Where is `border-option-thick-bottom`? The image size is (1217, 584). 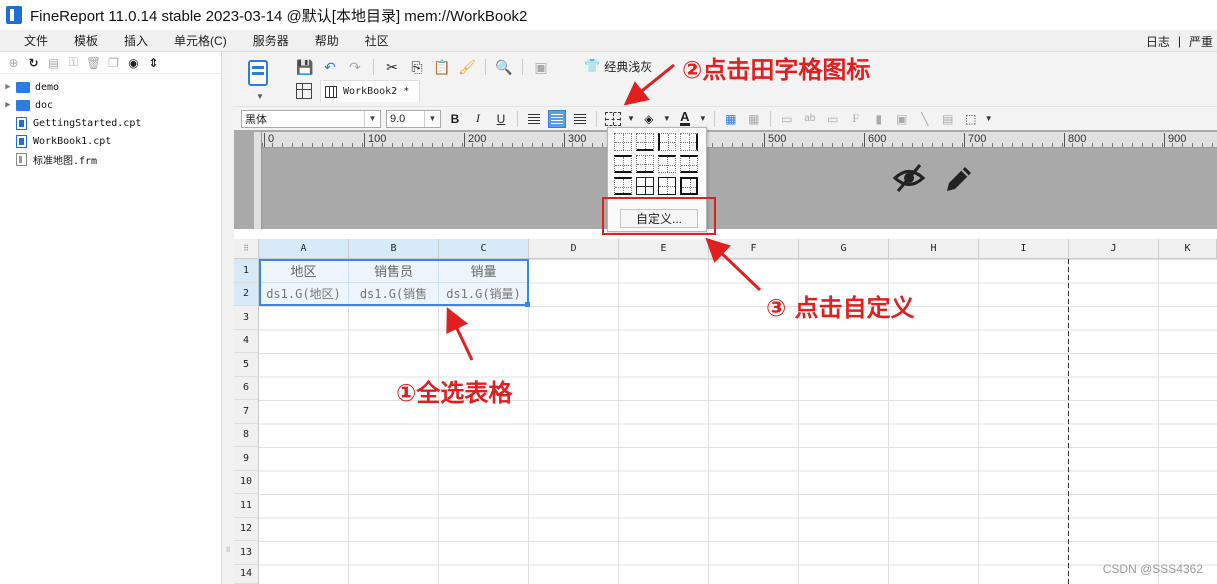 border-option-thick-bottom is located at coordinates (645, 164).